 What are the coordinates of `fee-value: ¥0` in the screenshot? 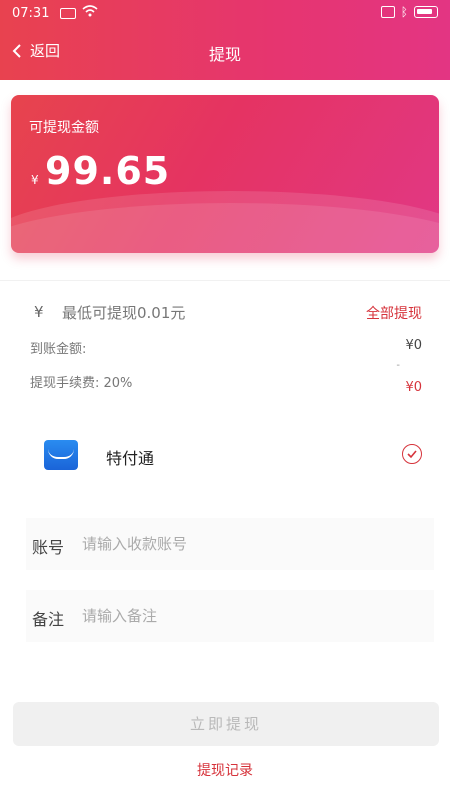 It's located at (413, 387).